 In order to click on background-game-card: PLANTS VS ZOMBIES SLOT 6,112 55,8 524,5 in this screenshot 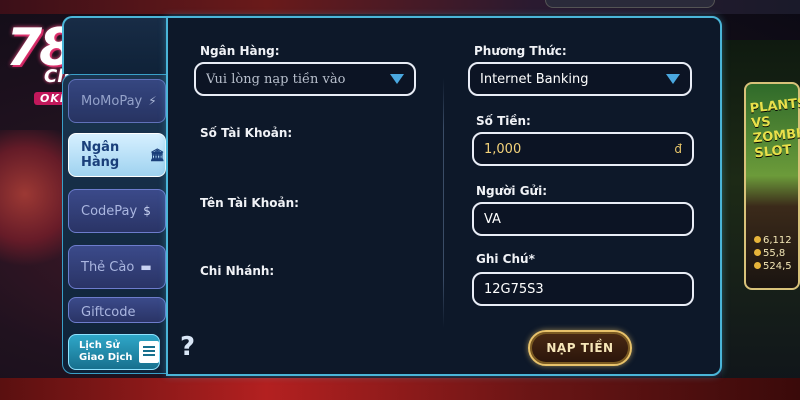, I will do `click(772, 186)`.